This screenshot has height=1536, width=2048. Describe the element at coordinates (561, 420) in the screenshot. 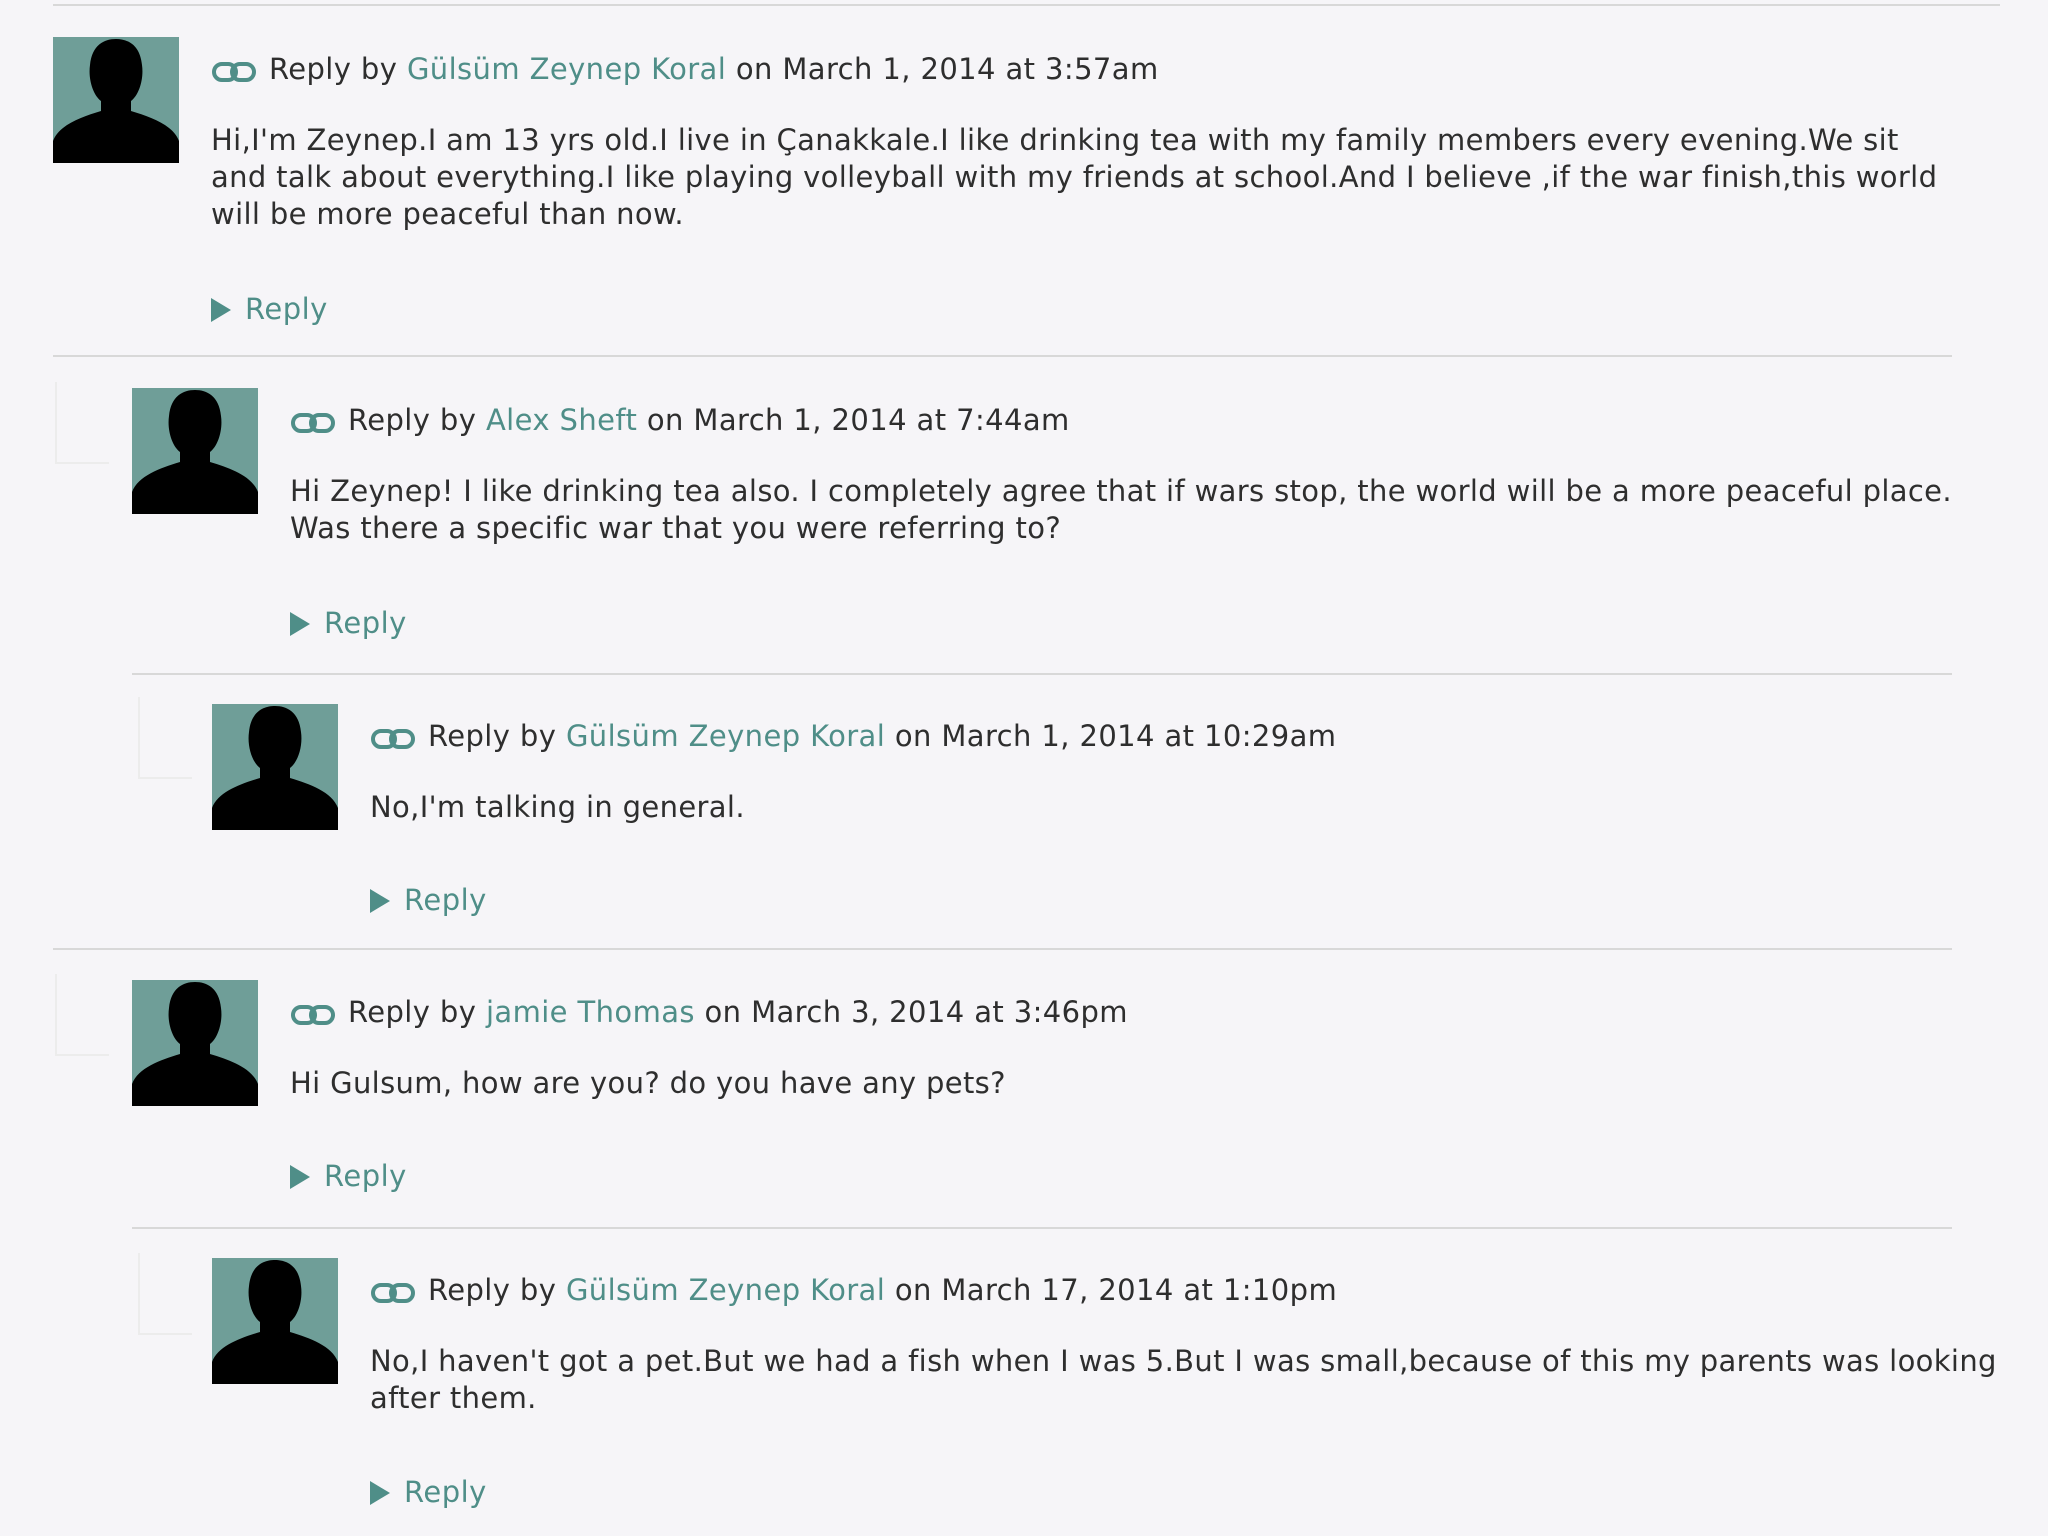

I see `author-link: Alex Sheft` at that location.